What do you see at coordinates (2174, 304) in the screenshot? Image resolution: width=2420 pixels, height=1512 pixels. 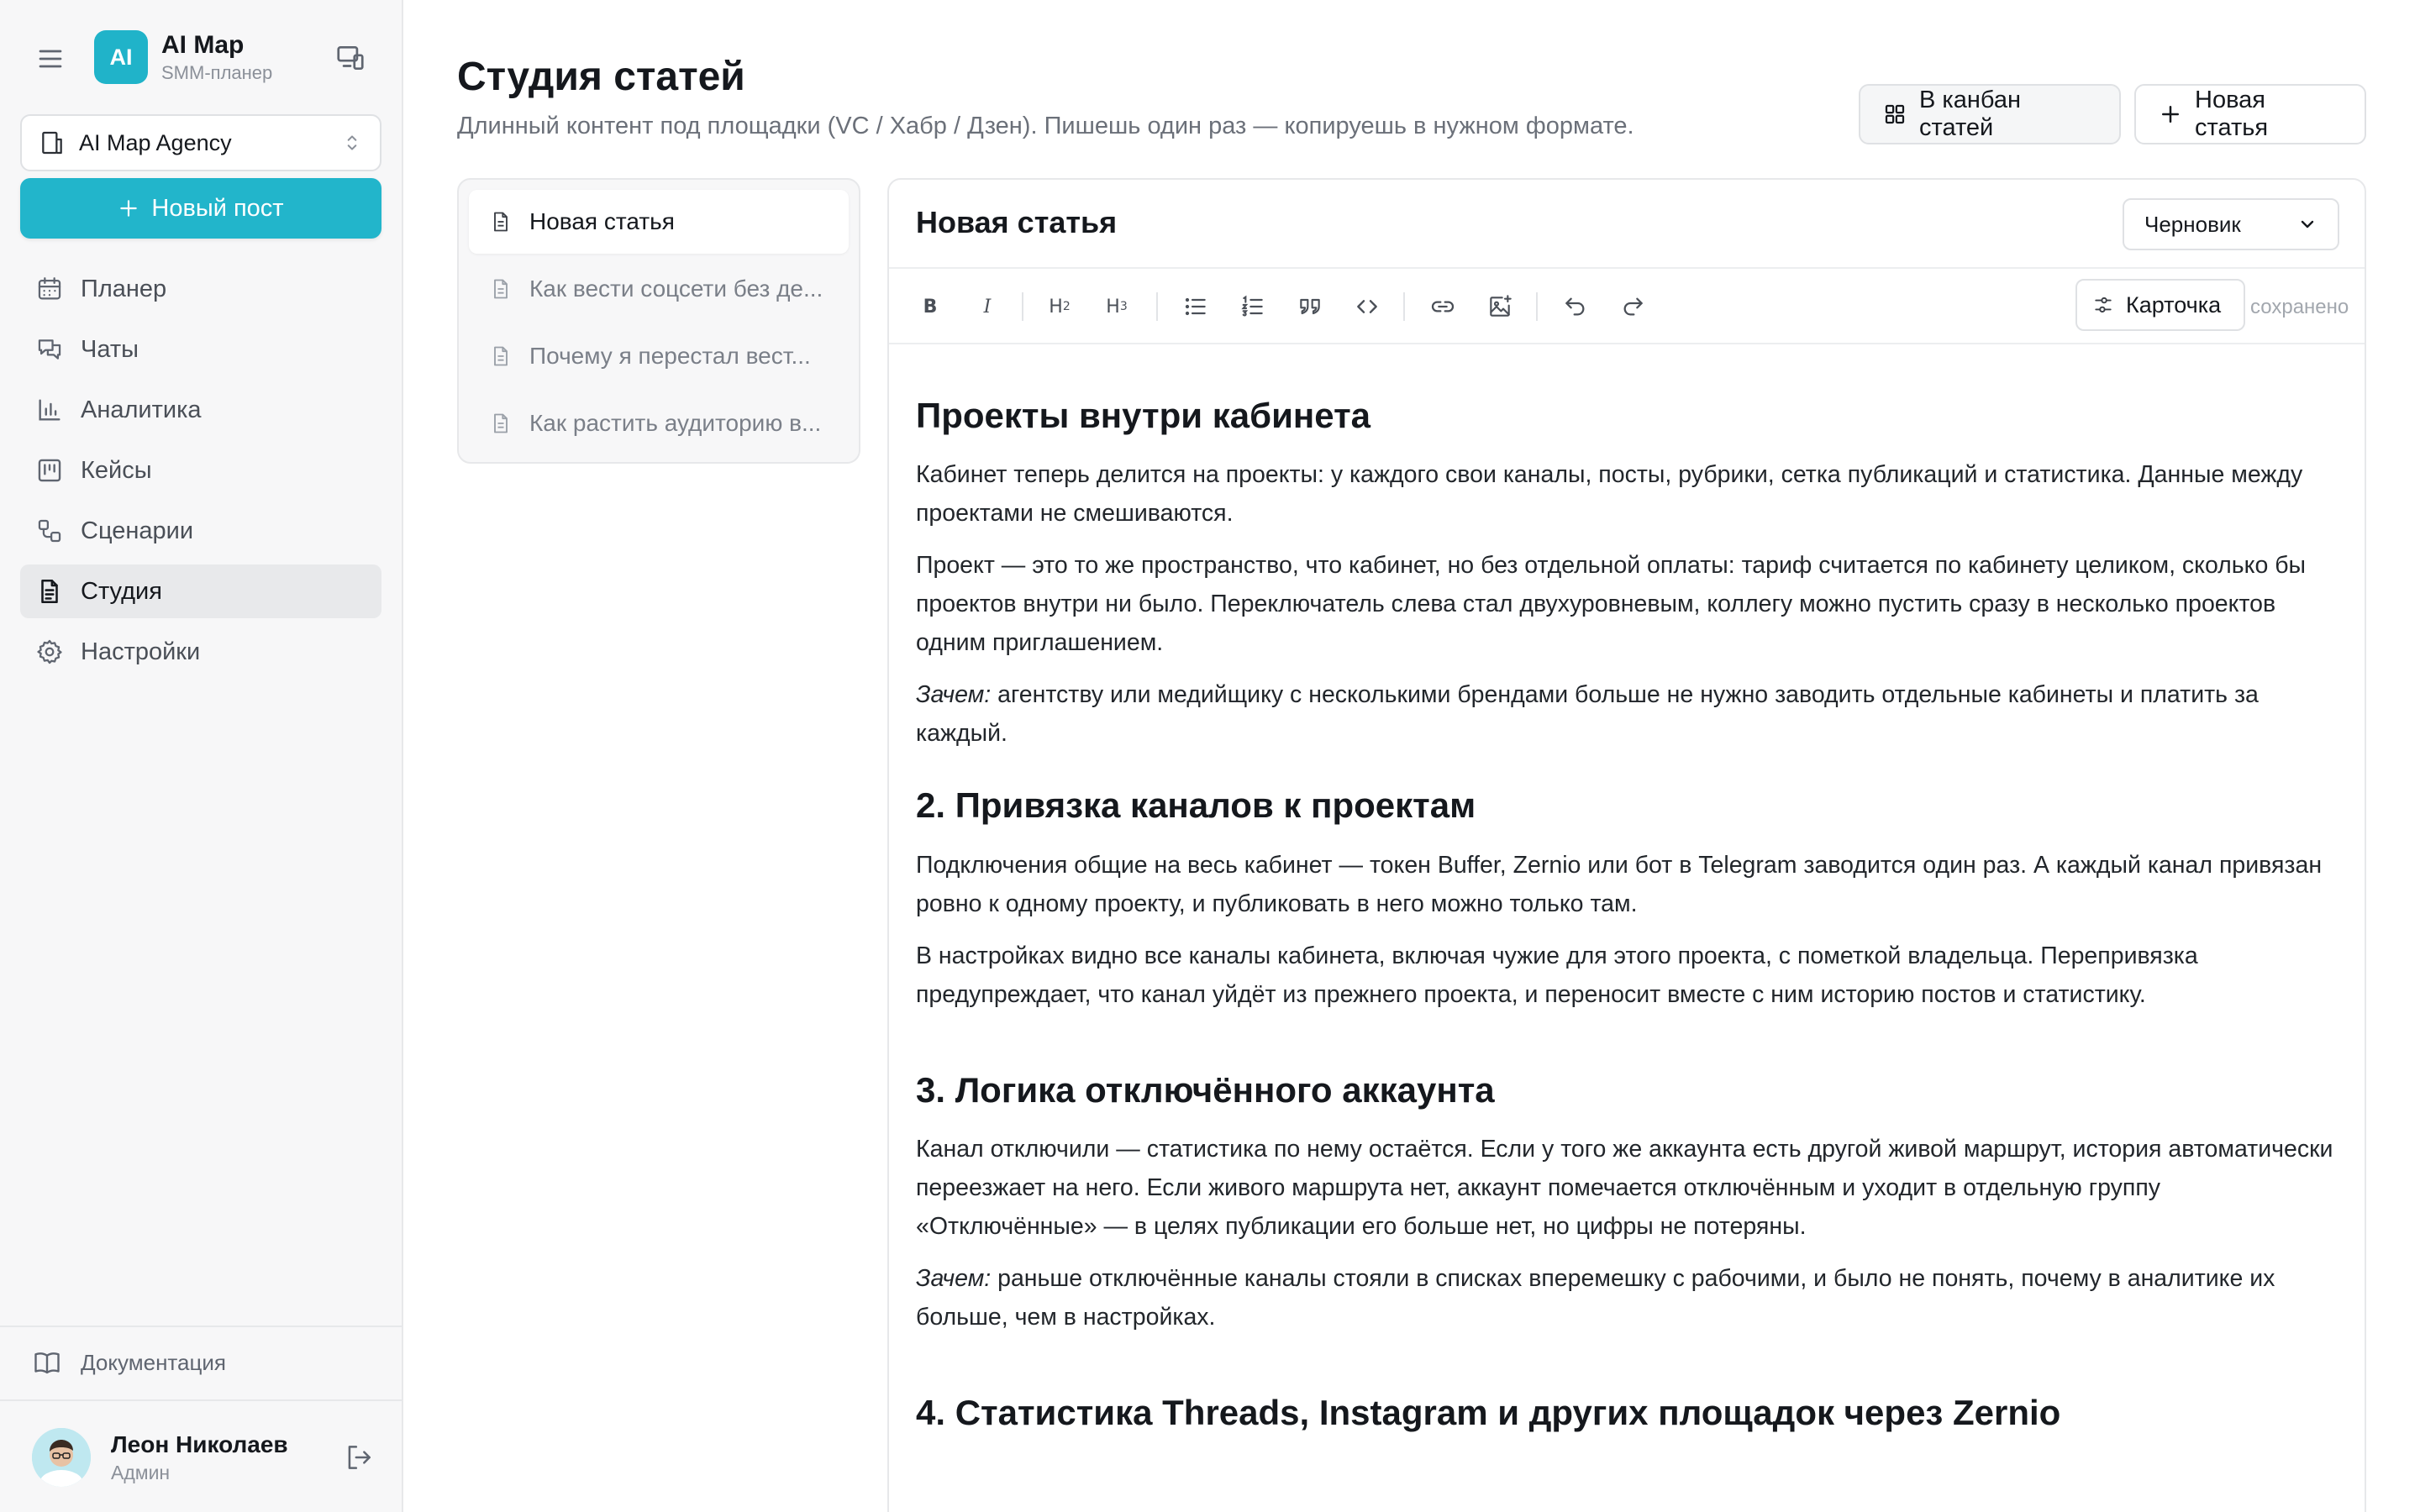 I see `card-button-label: Карточка` at bounding box center [2174, 304].